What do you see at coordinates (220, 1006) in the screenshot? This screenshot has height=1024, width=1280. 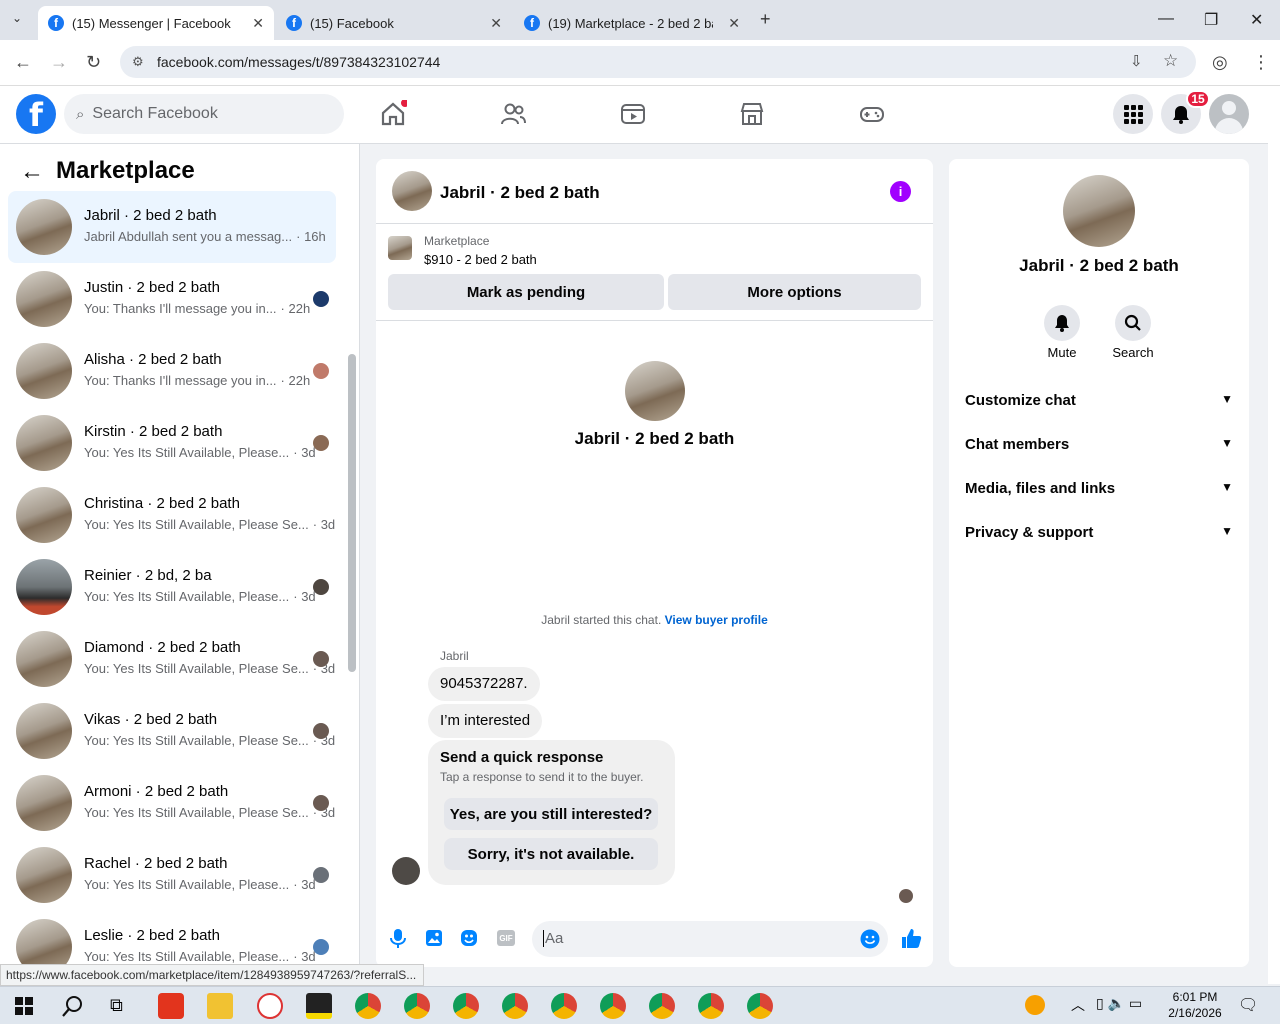 I see `file-explorer-icon` at bounding box center [220, 1006].